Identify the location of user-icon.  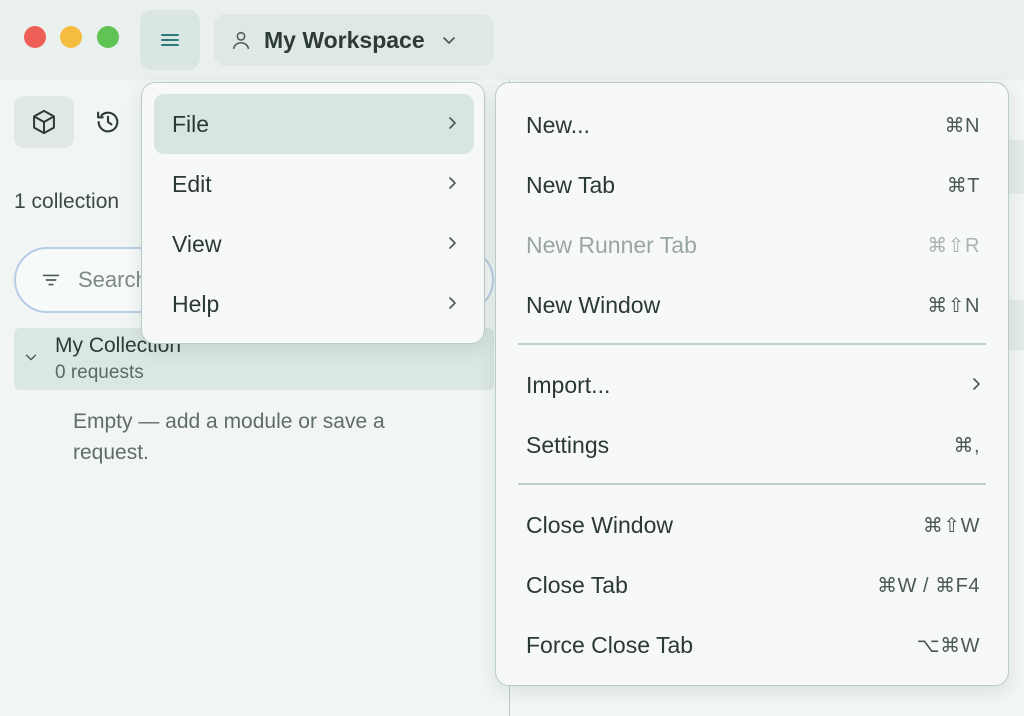
(241, 40).